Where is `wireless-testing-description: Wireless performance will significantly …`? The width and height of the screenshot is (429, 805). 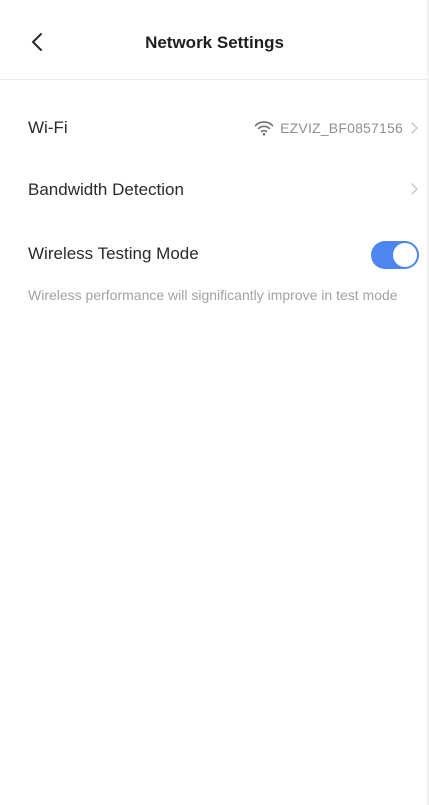 wireless-testing-description: Wireless performance will significantly … is located at coordinates (213, 295).